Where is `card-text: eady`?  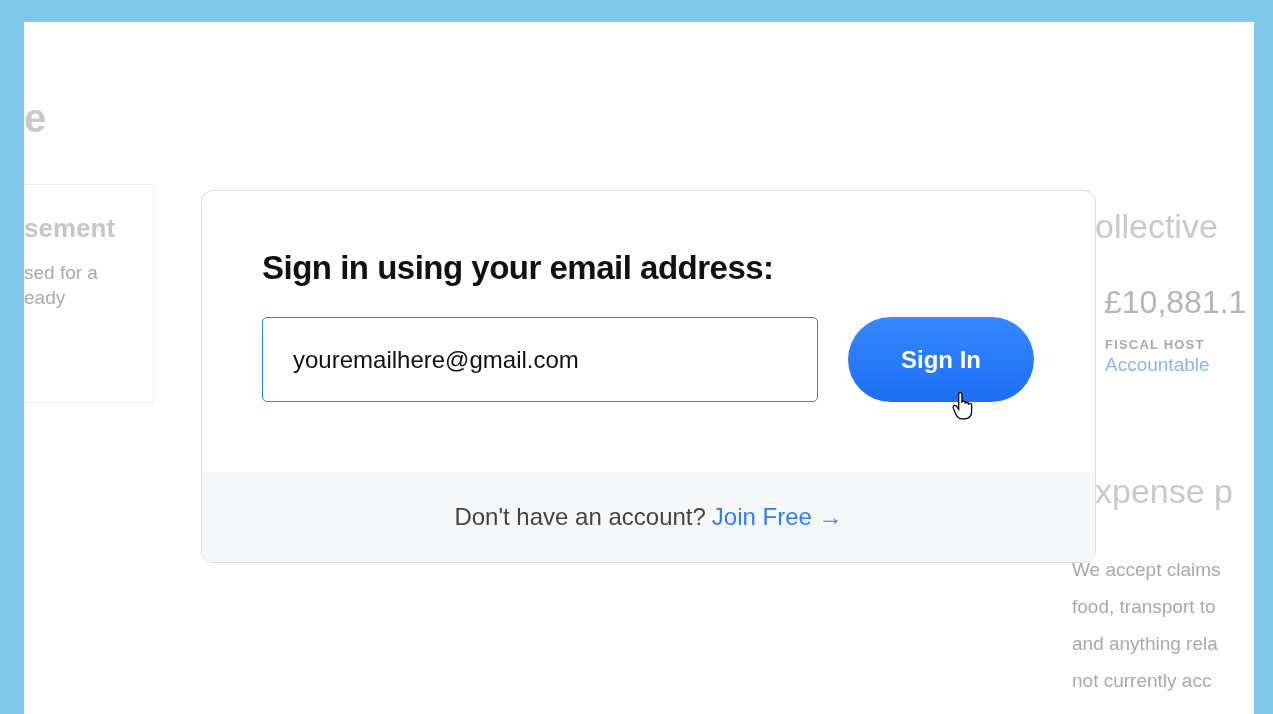
card-text: eady is located at coordinates (45, 298).